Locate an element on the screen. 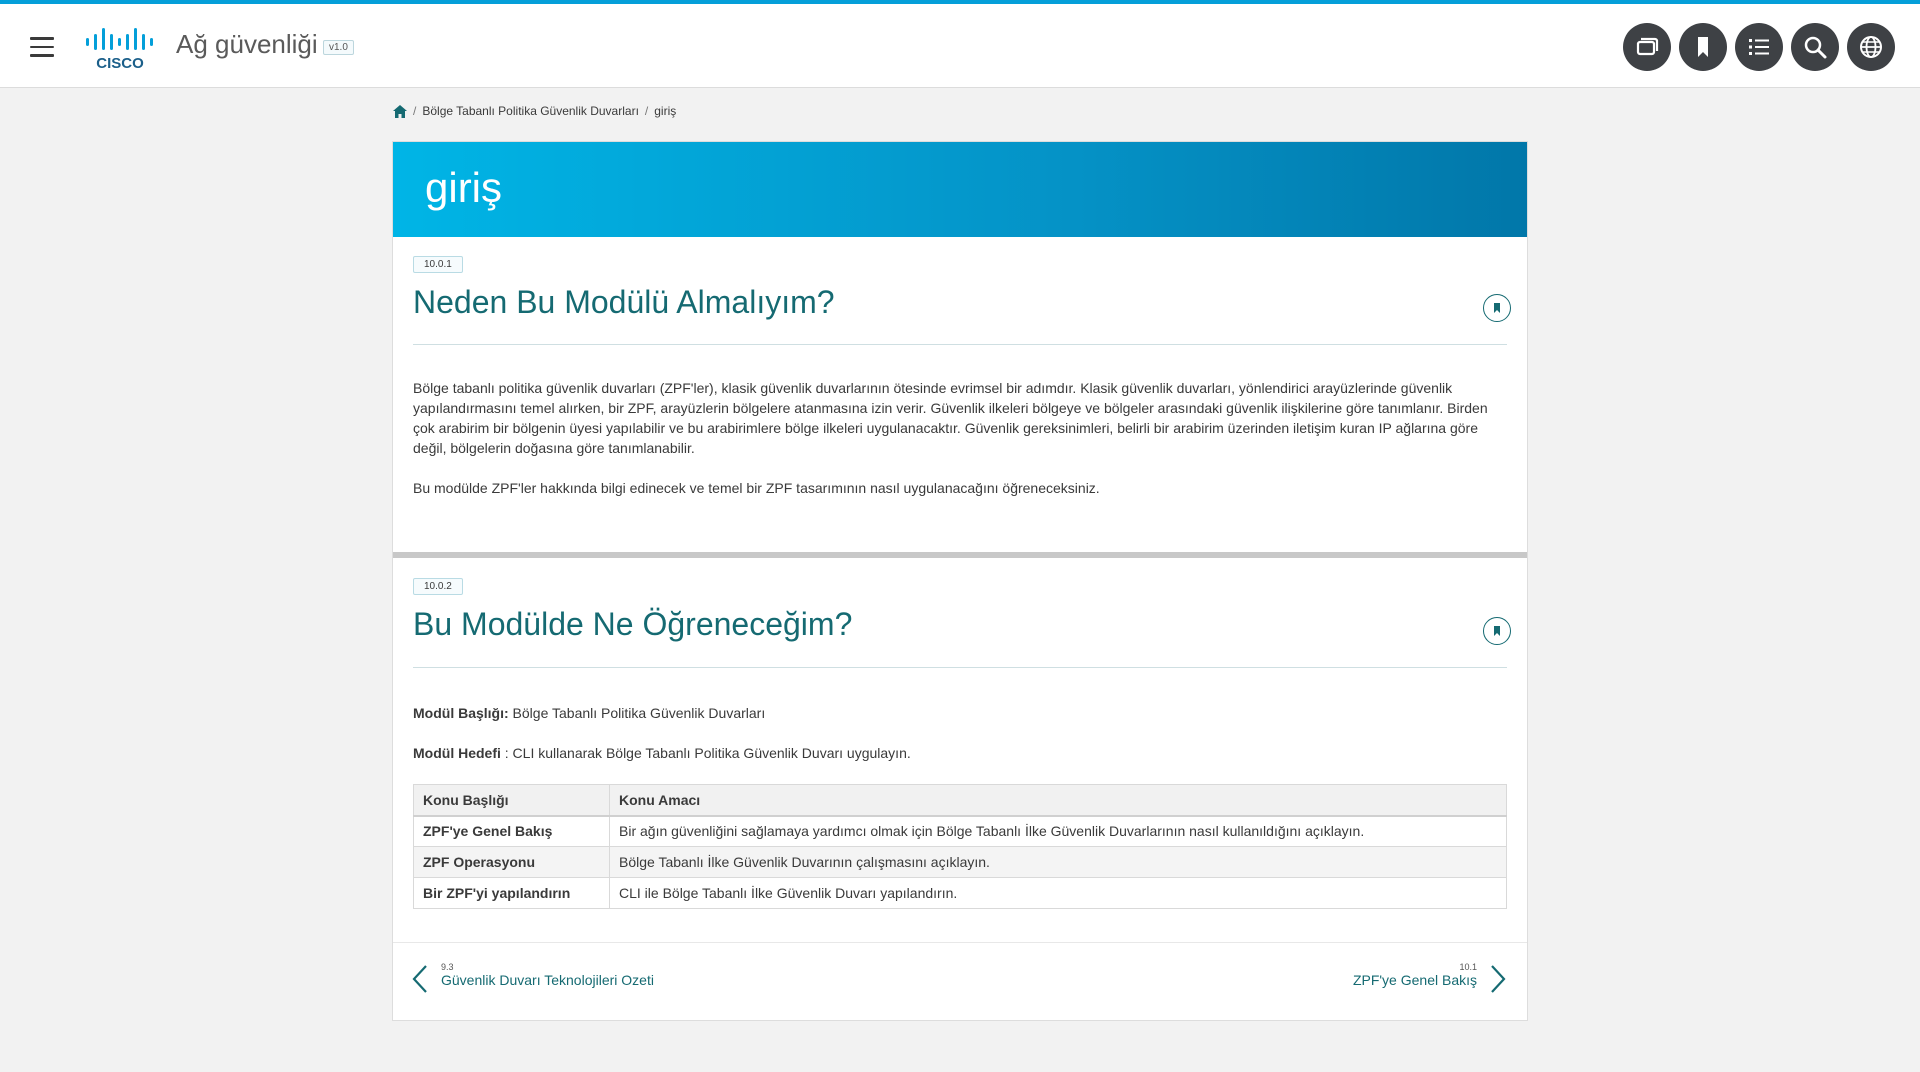  windows-button is located at coordinates (1647, 47).